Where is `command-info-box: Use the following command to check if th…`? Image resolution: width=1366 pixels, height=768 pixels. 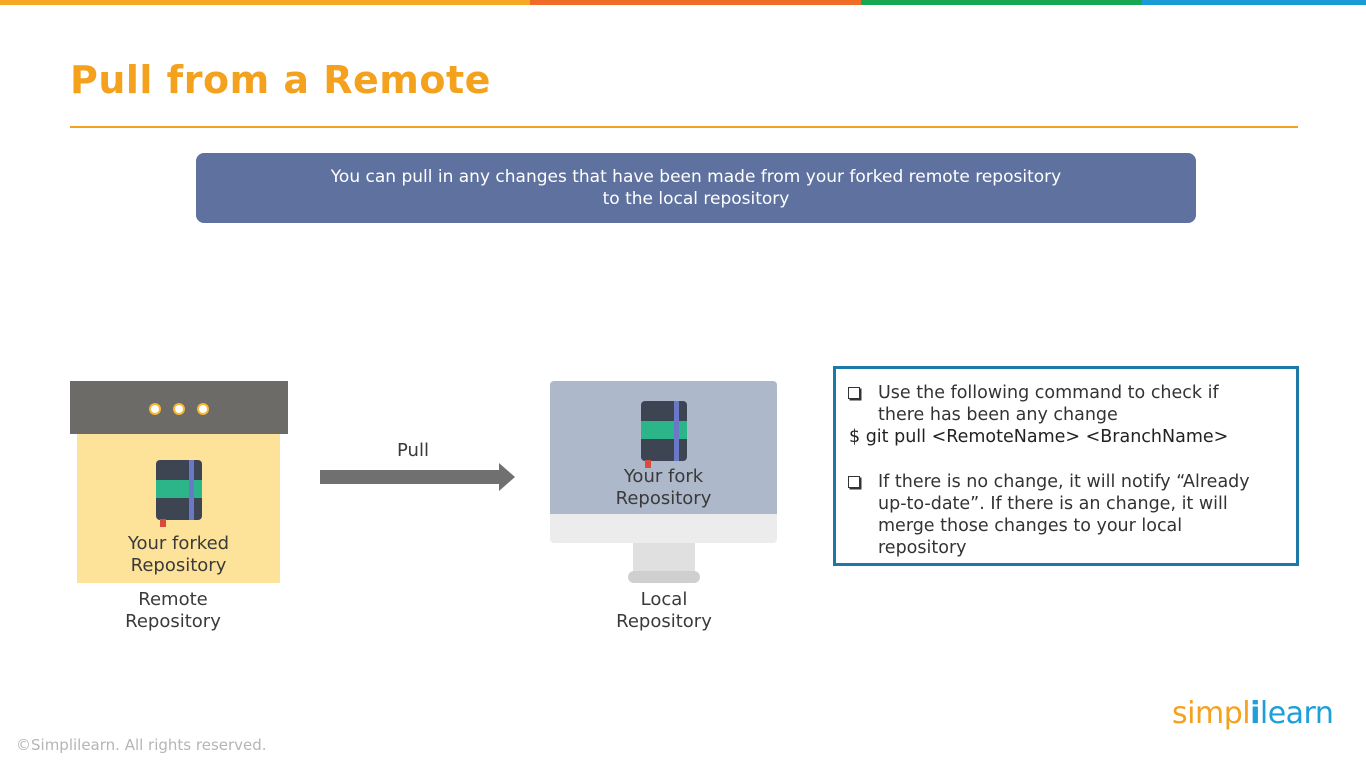
command-info-box: Use the following command to check if th… is located at coordinates (1066, 466).